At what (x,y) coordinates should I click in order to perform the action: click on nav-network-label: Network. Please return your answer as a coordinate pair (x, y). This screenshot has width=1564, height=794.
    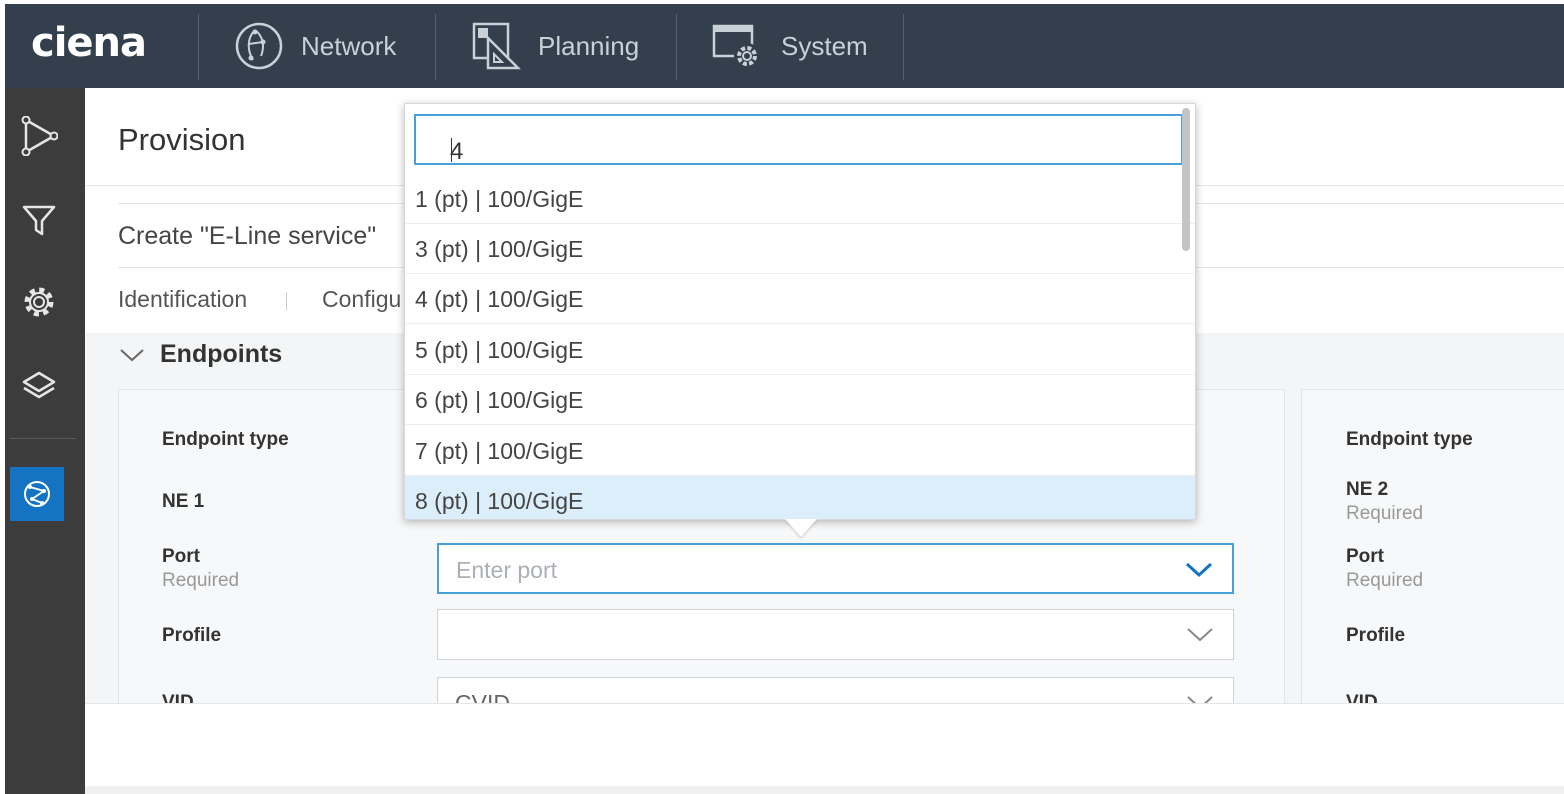
    Looking at the image, I should click on (349, 45).